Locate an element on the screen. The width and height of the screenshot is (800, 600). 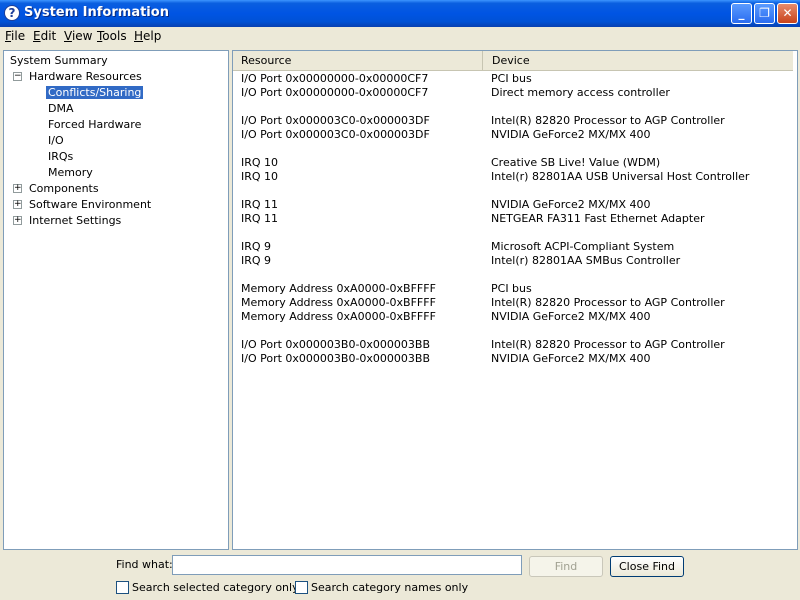
tree-item-conflicts-sharing: Conflicts/Sharing is located at coordinates (94, 93).